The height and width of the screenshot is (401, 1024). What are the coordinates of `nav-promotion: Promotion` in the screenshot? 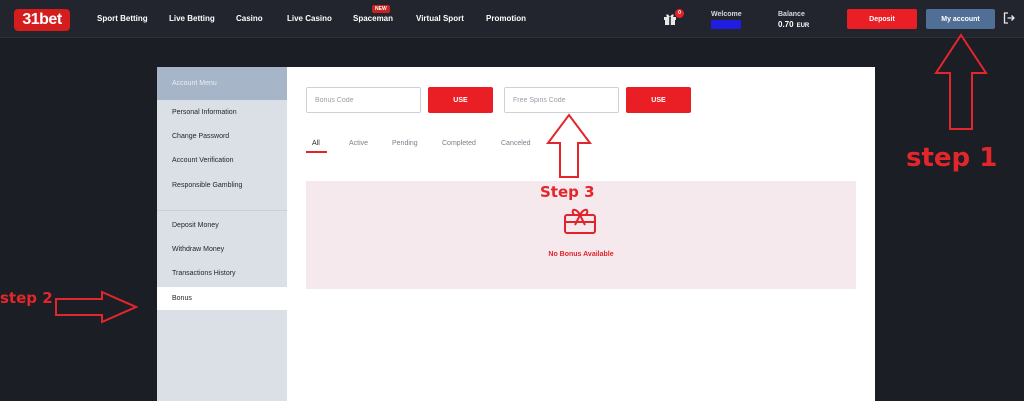 It's located at (506, 18).